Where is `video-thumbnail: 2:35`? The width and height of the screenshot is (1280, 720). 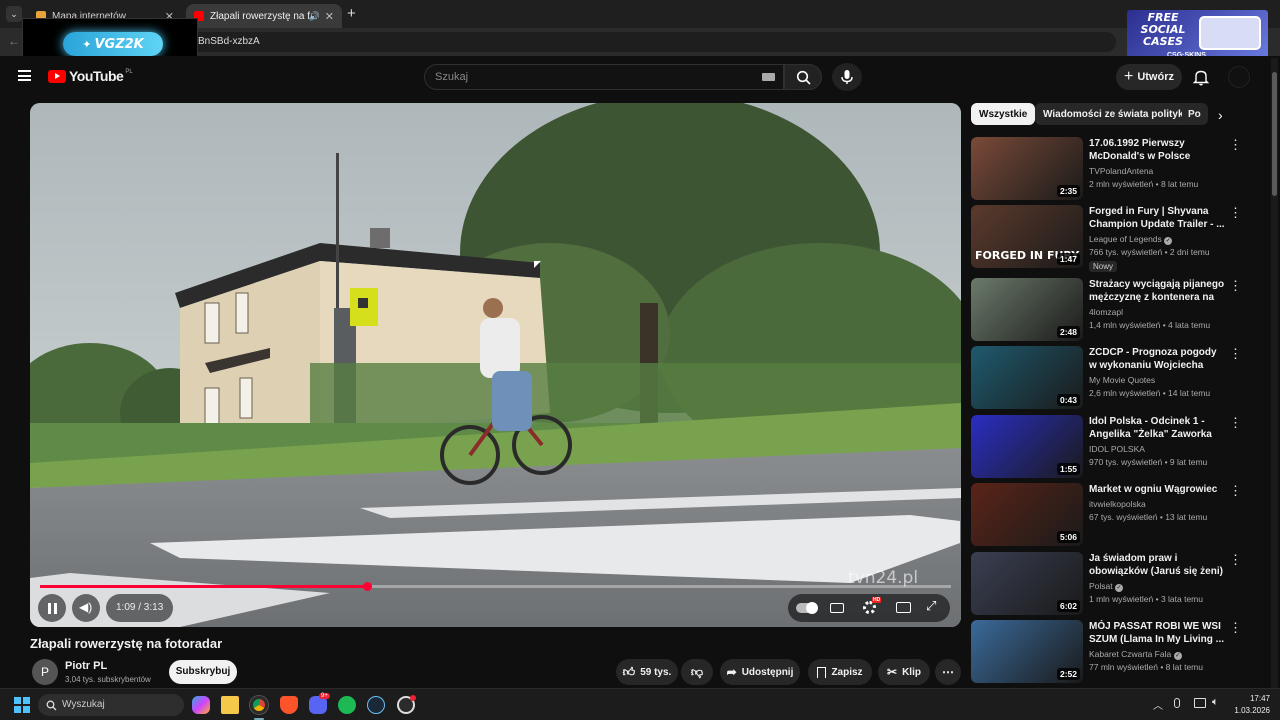 video-thumbnail: 2:35 is located at coordinates (1027, 168).